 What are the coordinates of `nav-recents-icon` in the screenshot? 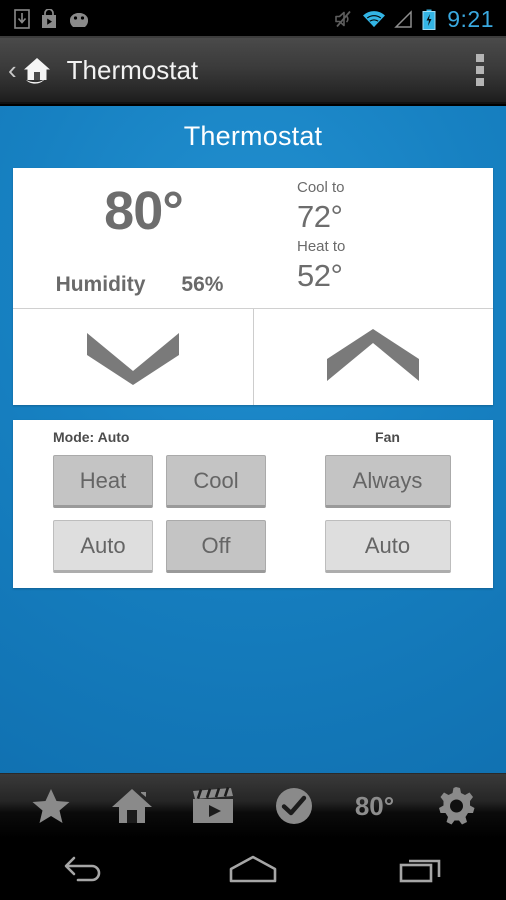 It's located at (419, 871).